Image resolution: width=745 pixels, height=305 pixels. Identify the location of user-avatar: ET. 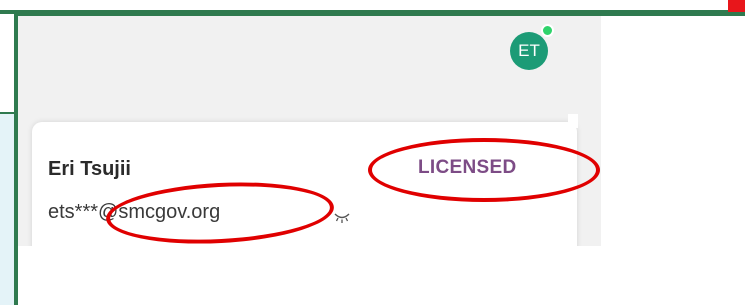
(529, 51).